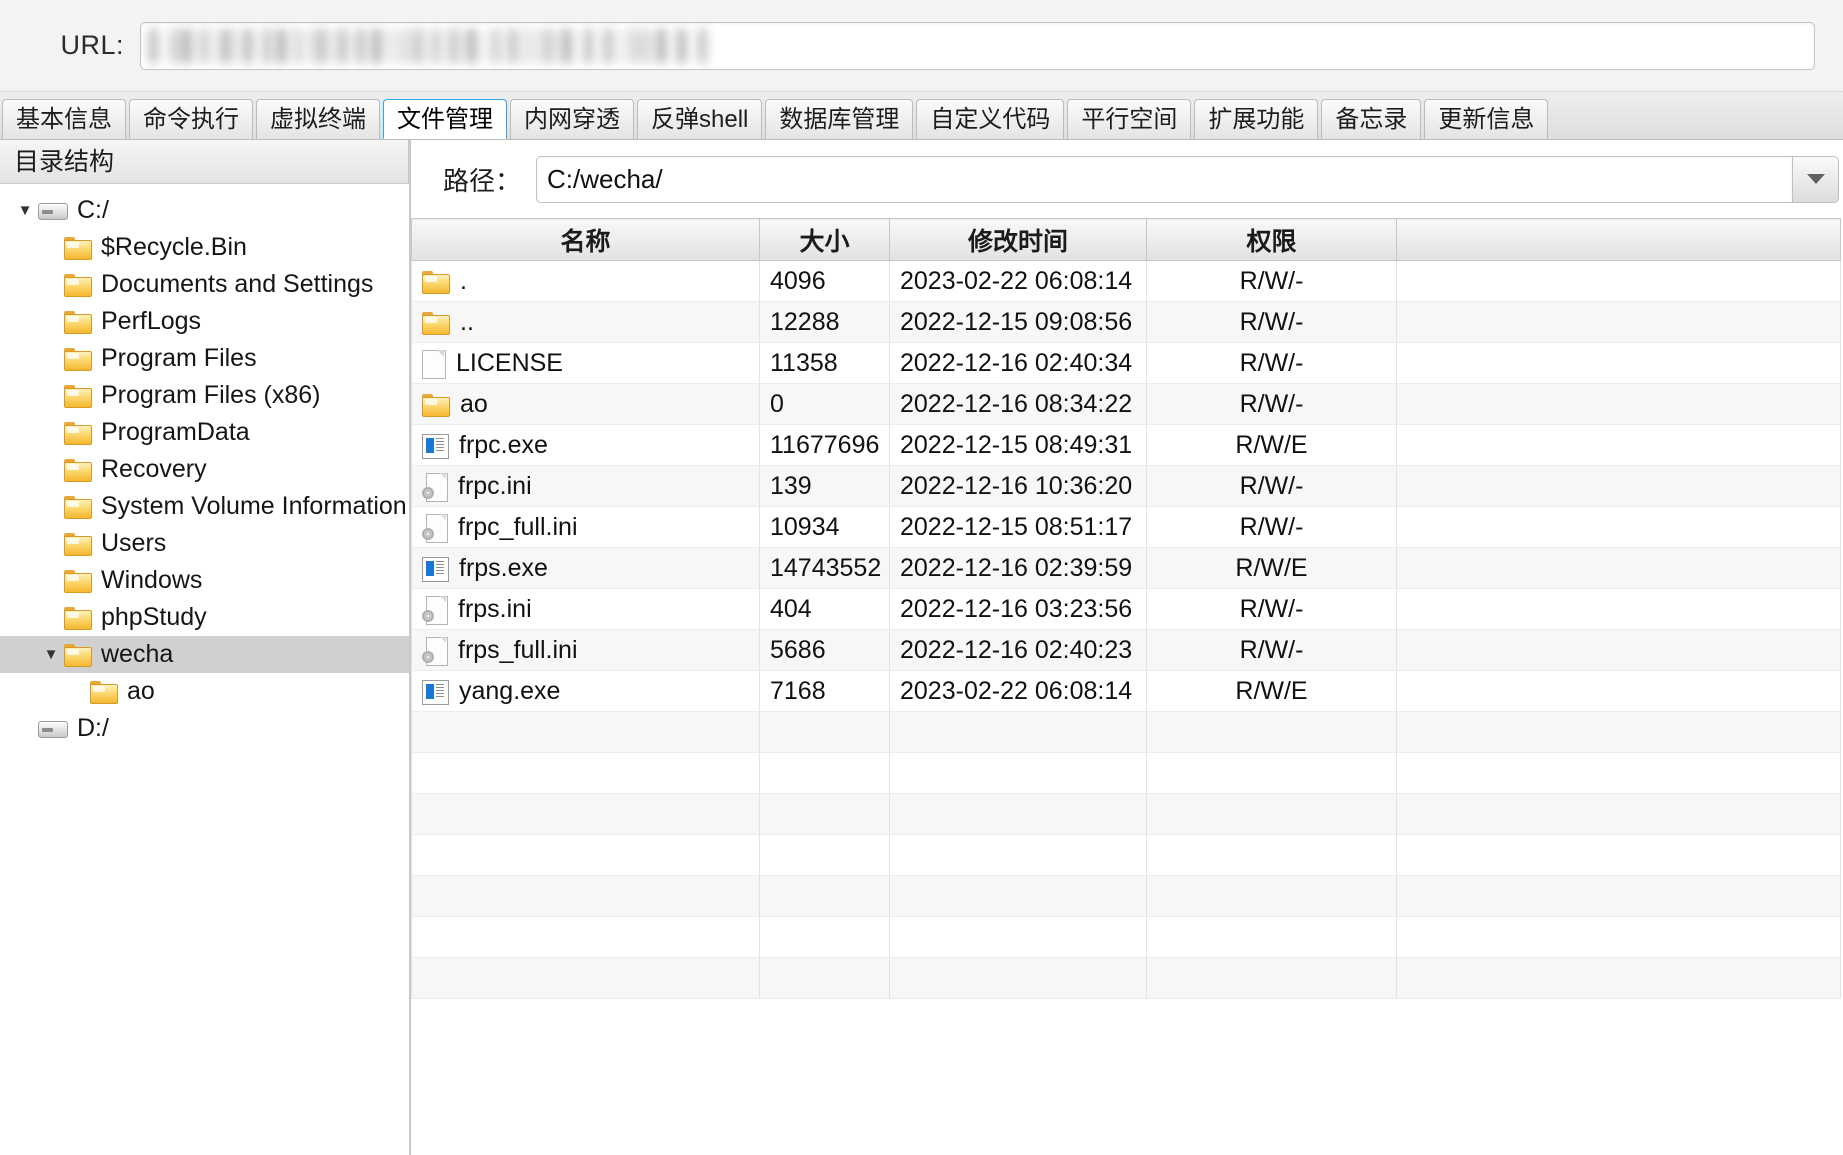 This screenshot has height=1155, width=1843. Describe the element at coordinates (204, 284) in the screenshot. I see `tree-node: Documents and Settings` at that location.